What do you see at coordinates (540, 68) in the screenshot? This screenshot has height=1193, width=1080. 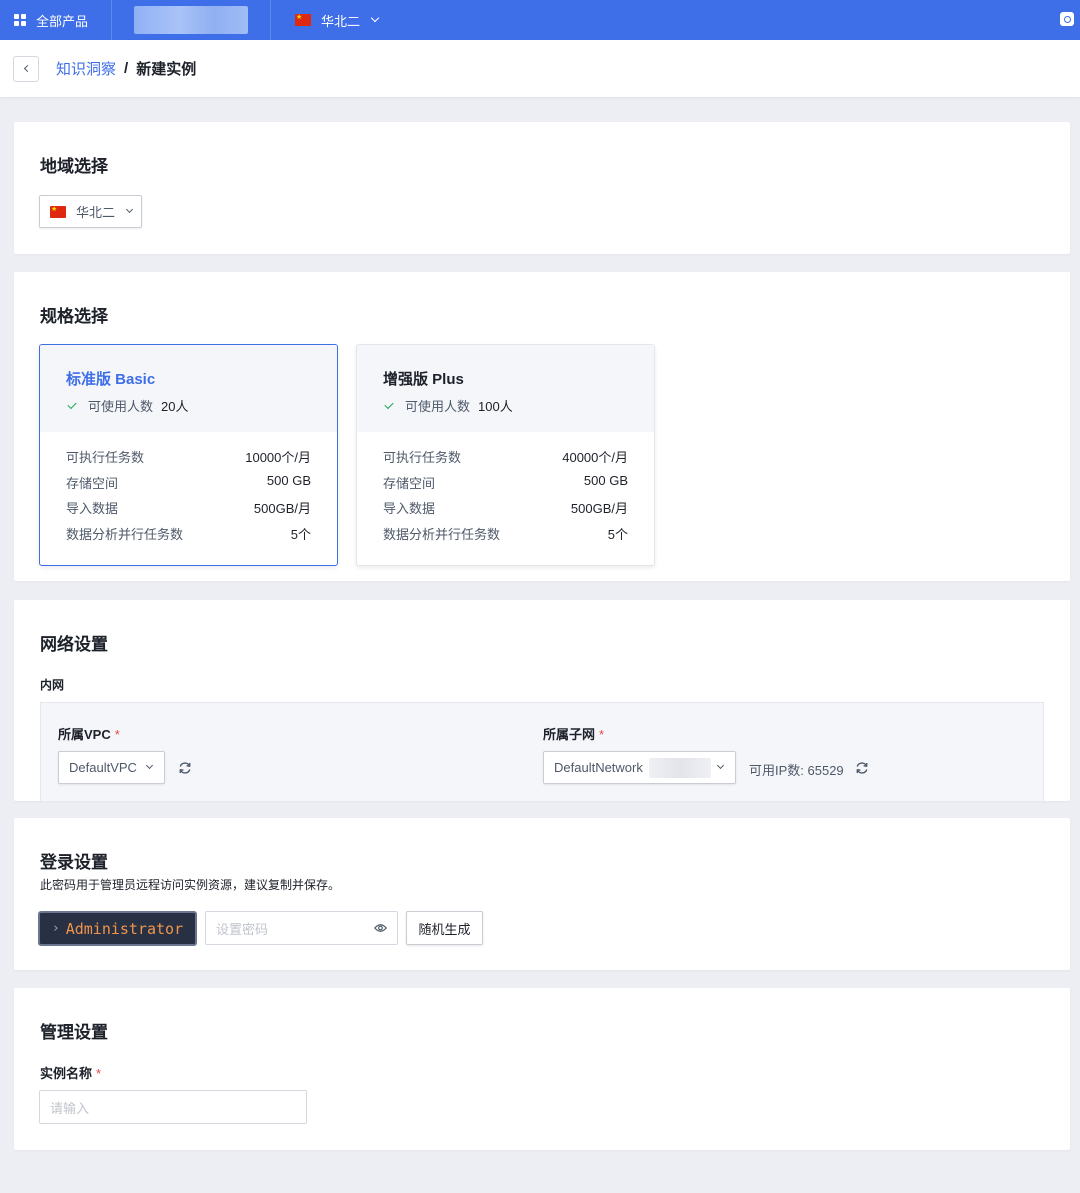 I see `breadcrumb-bar: 知识洞察 / 新建实例` at bounding box center [540, 68].